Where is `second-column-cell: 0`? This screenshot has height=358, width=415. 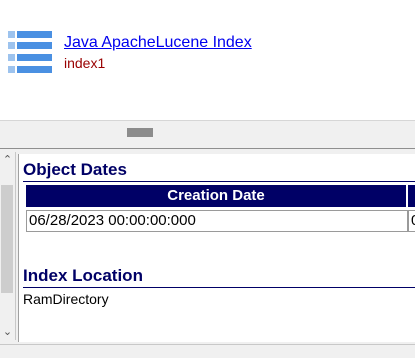 second-column-cell: 0 is located at coordinates (411, 221).